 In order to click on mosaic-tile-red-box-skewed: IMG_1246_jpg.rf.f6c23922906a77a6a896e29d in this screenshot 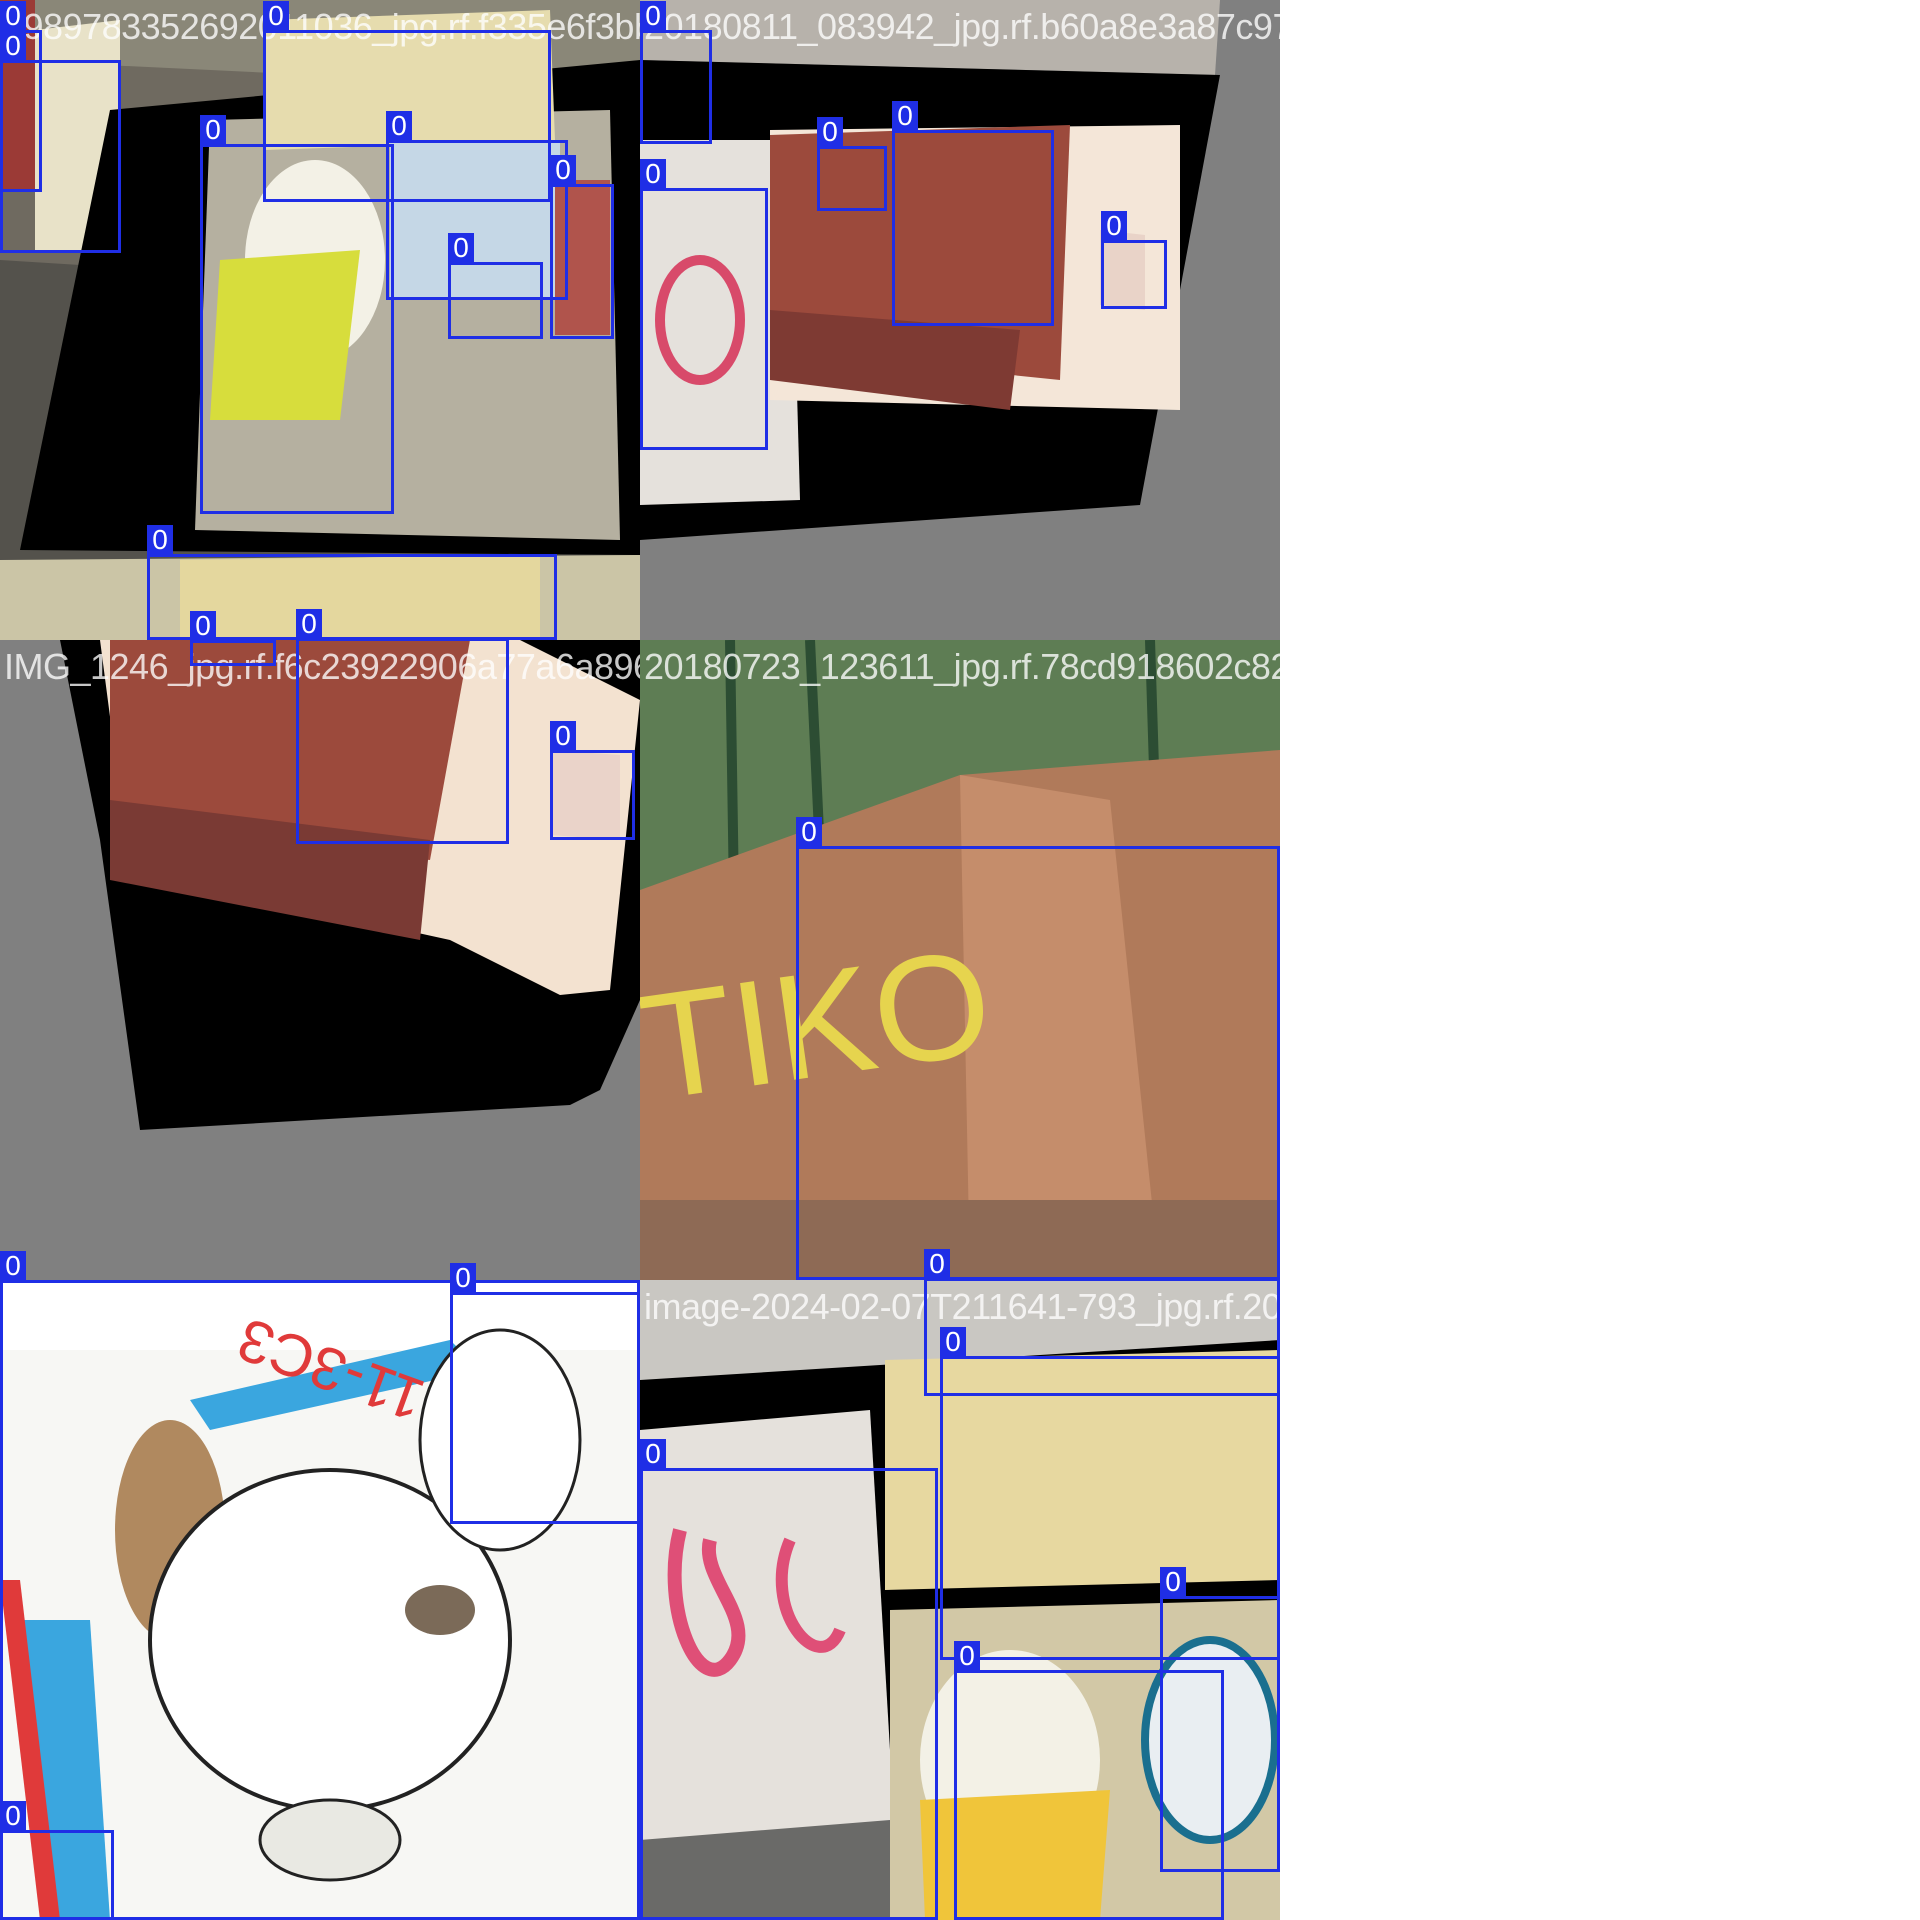, I will do `click(320, 960)`.